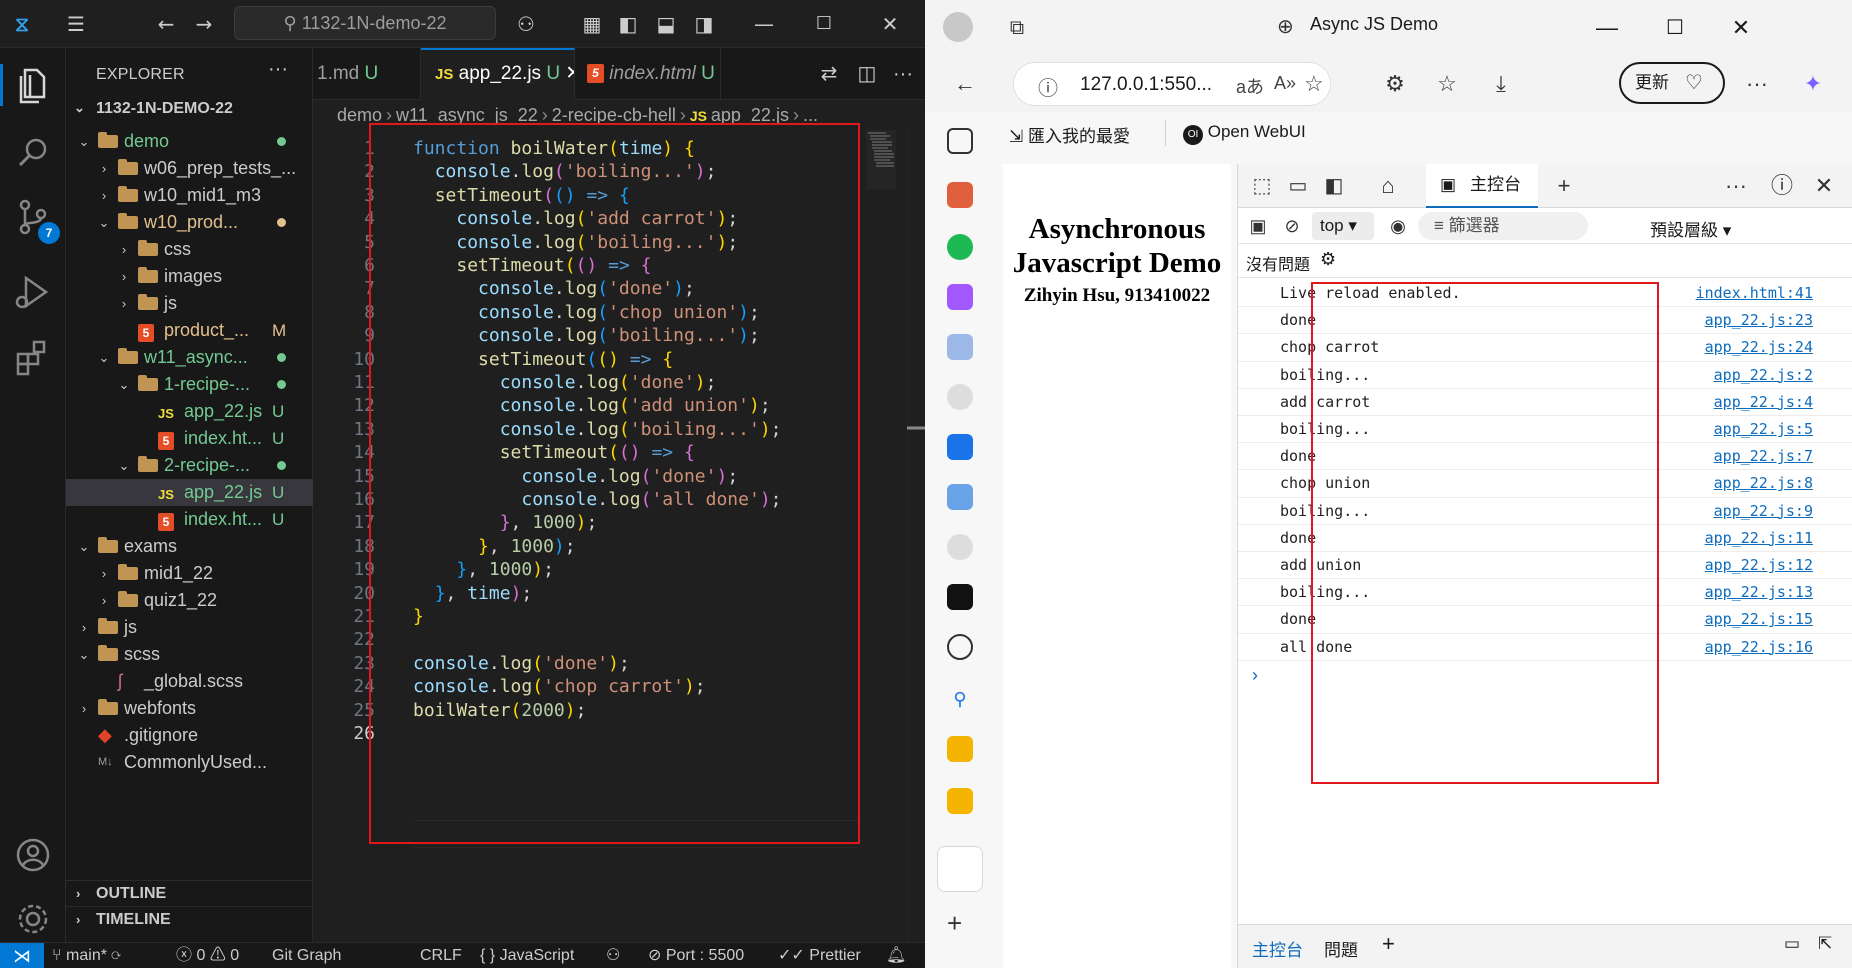  What do you see at coordinates (1763, 429) in the screenshot?
I see `console-source-link: app_22.js:5` at bounding box center [1763, 429].